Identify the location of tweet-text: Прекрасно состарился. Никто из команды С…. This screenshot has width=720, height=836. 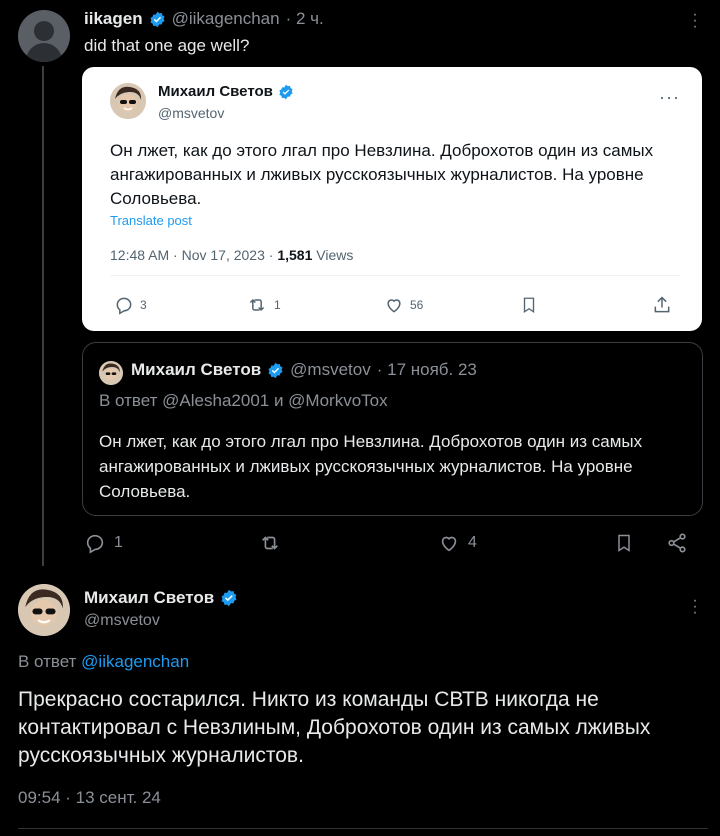
(334, 727).